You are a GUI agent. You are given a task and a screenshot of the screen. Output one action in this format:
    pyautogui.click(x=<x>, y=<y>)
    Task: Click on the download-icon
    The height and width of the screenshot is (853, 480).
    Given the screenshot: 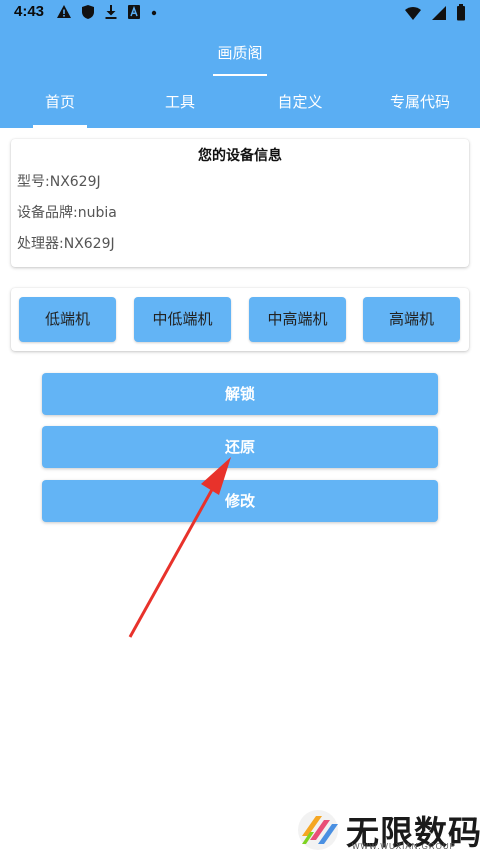 What is the action you would take?
    pyautogui.click(x=111, y=12)
    